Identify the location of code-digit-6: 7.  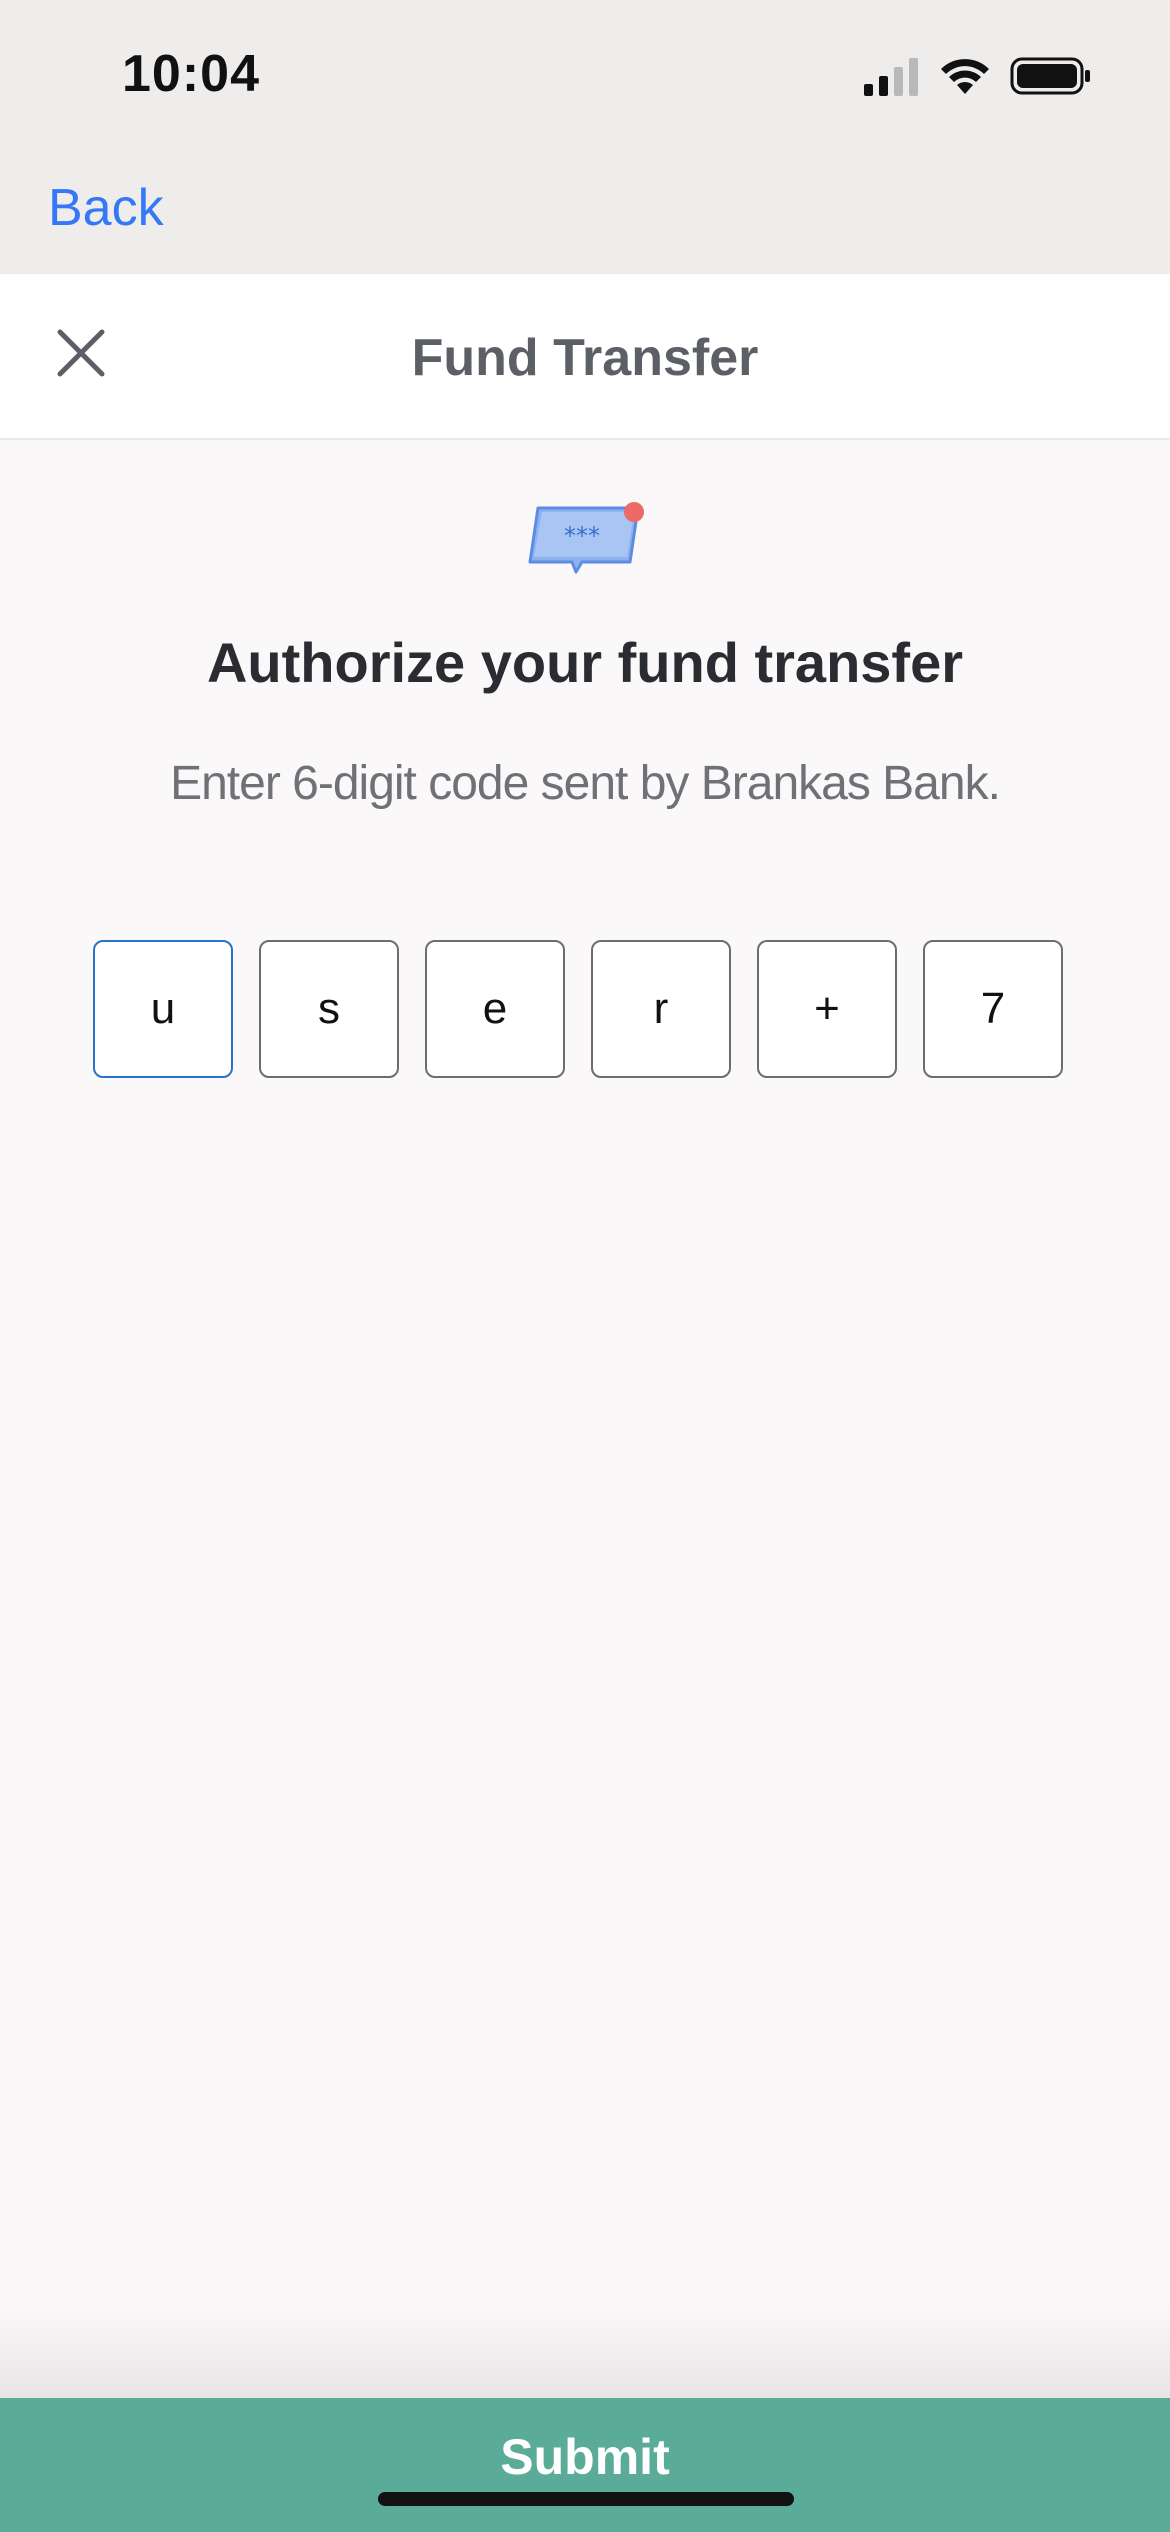
(993, 1009).